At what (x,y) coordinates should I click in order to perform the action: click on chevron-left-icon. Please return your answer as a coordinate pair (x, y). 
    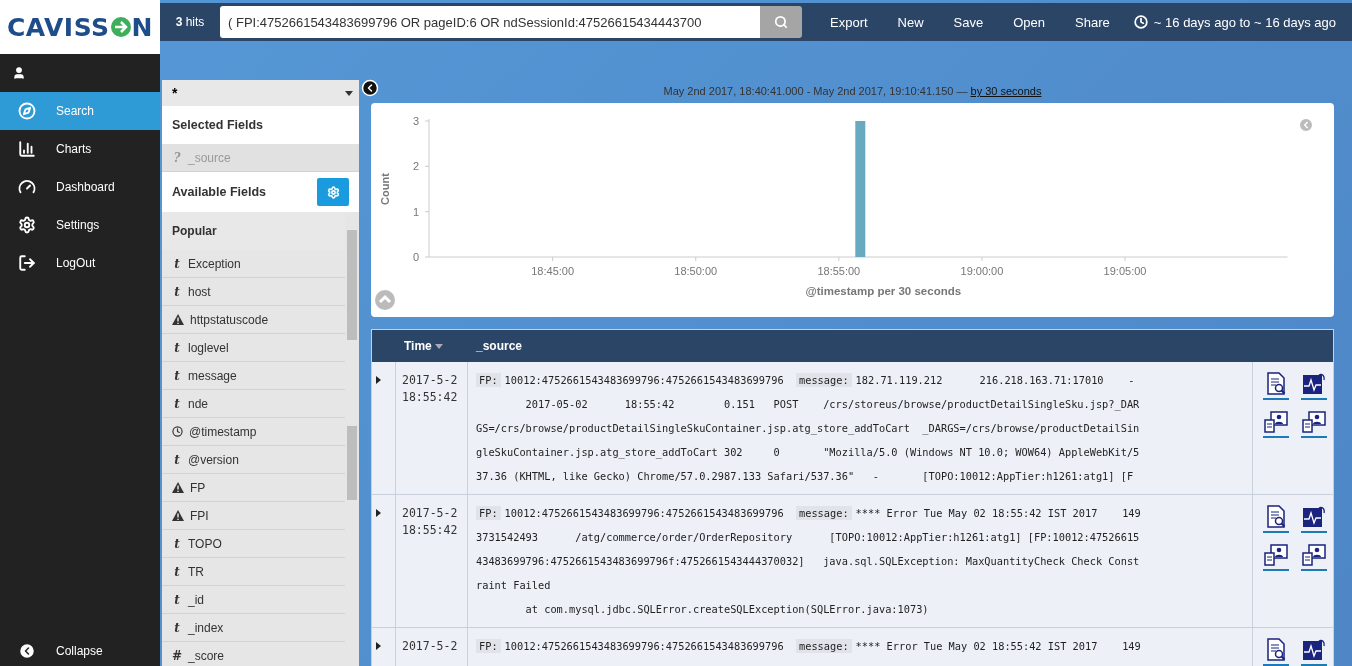
    Looking at the image, I should click on (27, 651).